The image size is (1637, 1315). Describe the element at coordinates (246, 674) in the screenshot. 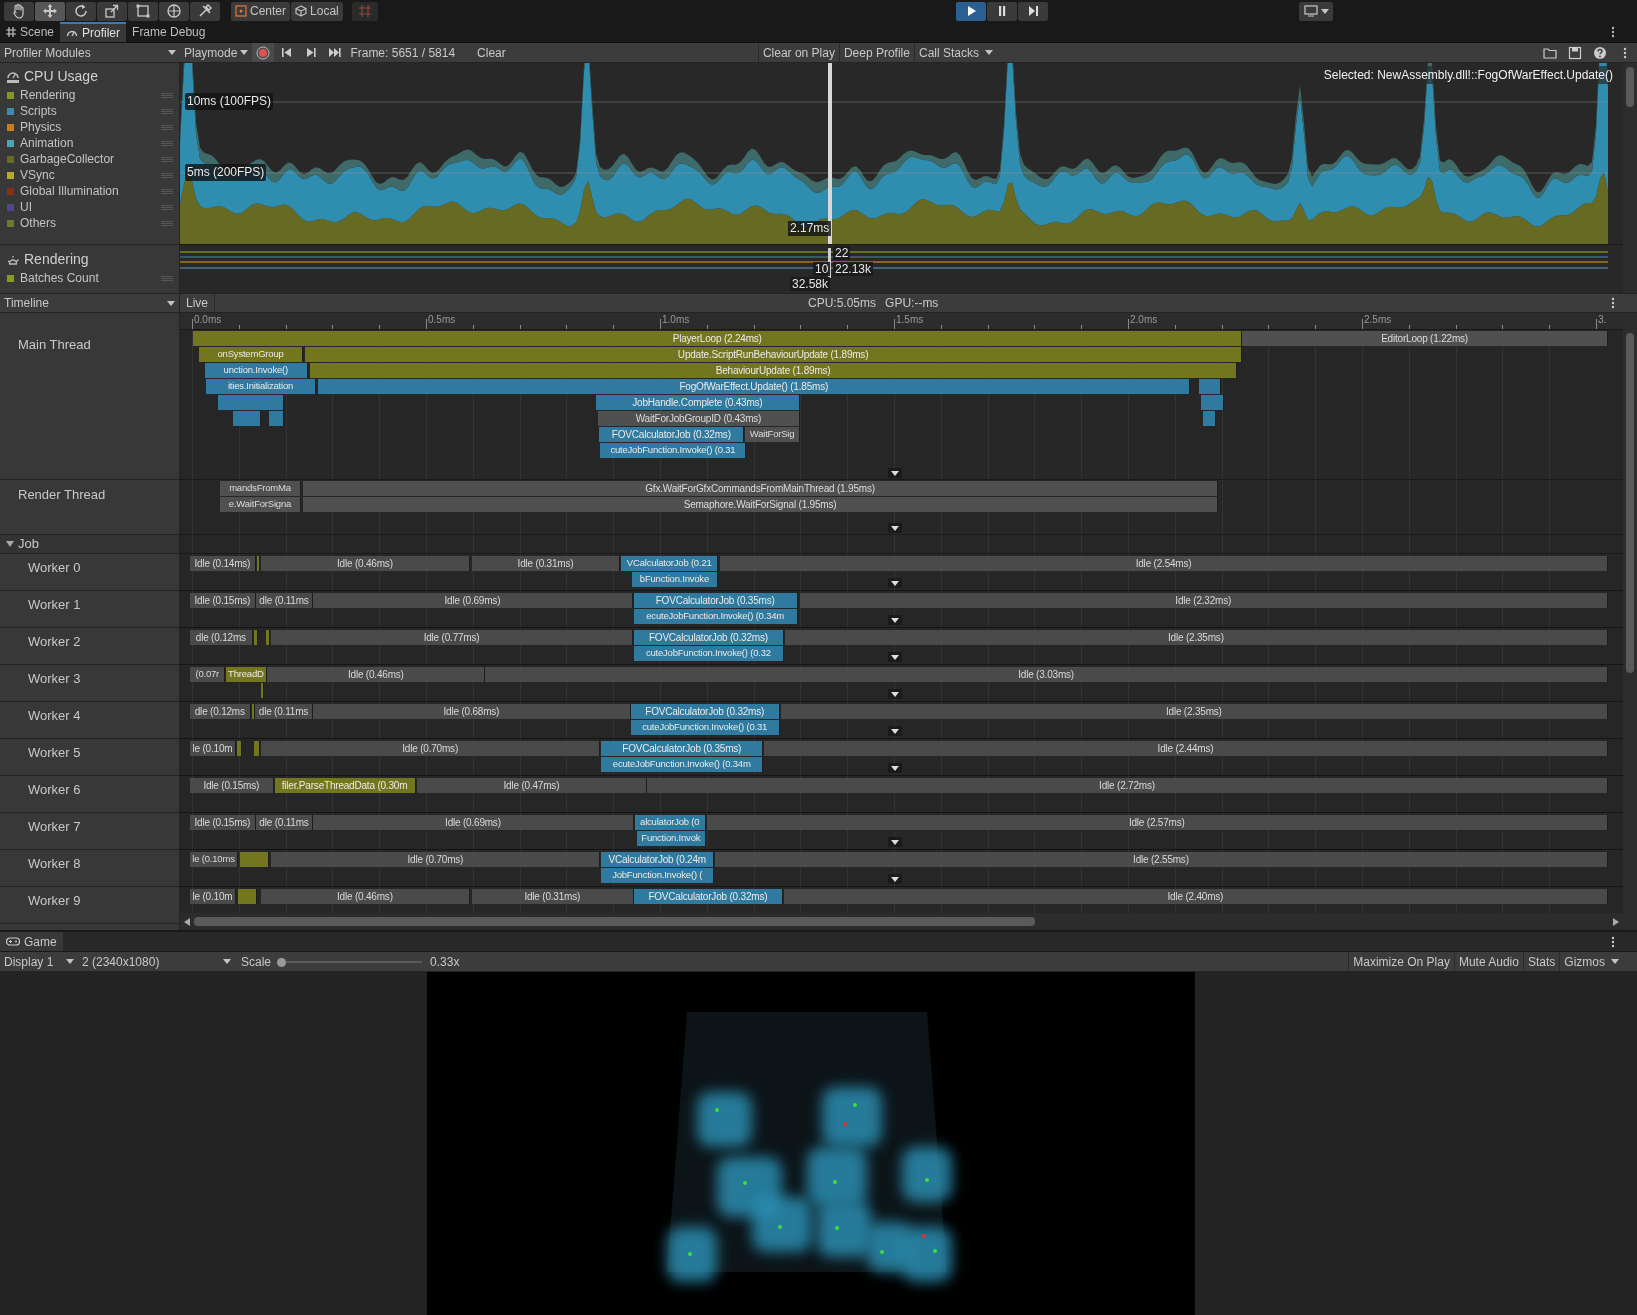

I see `profiler-sample: ThreadD` at that location.